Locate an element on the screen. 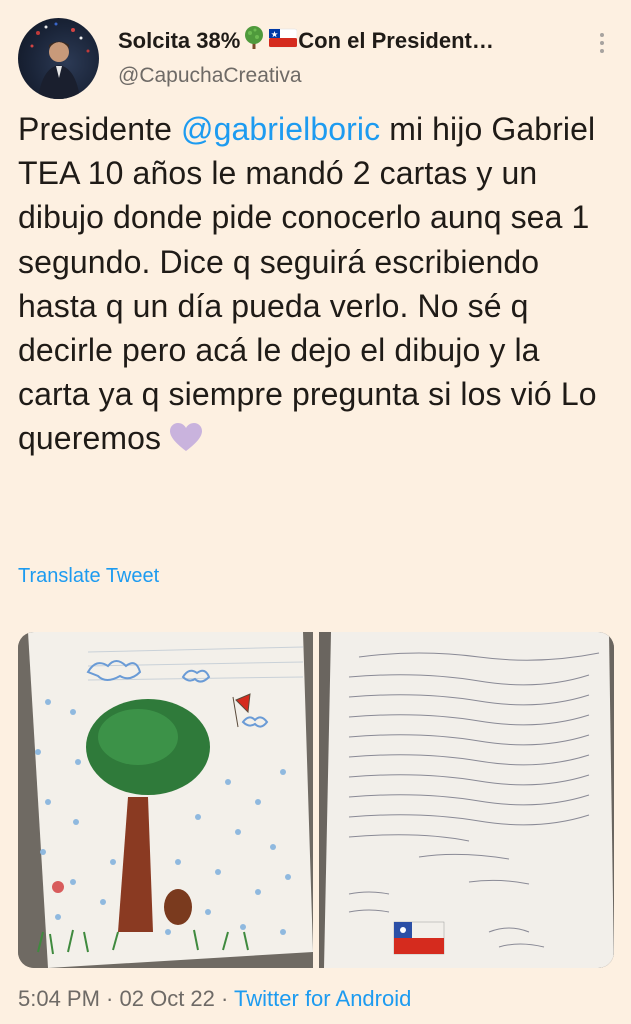 The width and height of the screenshot is (631, 1024). tree-icon is located at coordinates (254, 41).